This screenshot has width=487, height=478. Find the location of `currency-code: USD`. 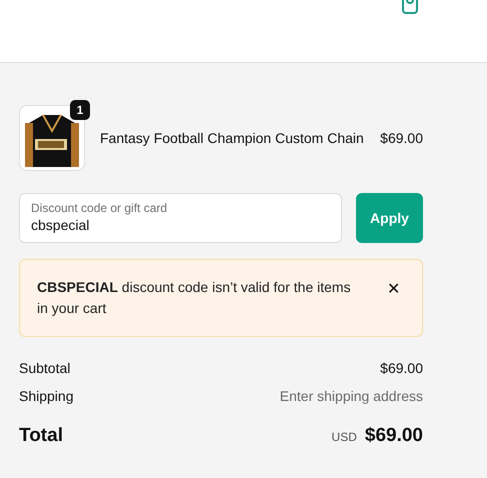

currency-code: USD is located at coordinates (344, 437).